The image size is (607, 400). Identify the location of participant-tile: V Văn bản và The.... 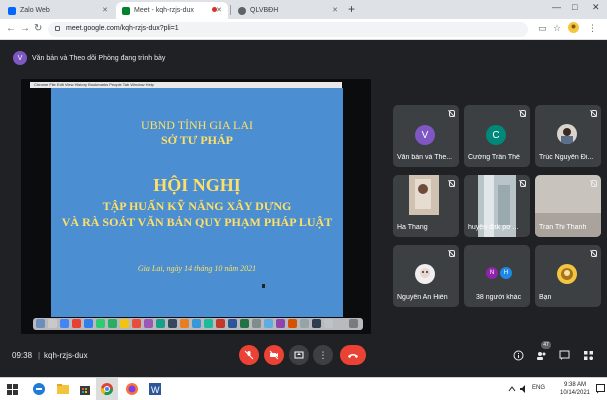
(426, 136).